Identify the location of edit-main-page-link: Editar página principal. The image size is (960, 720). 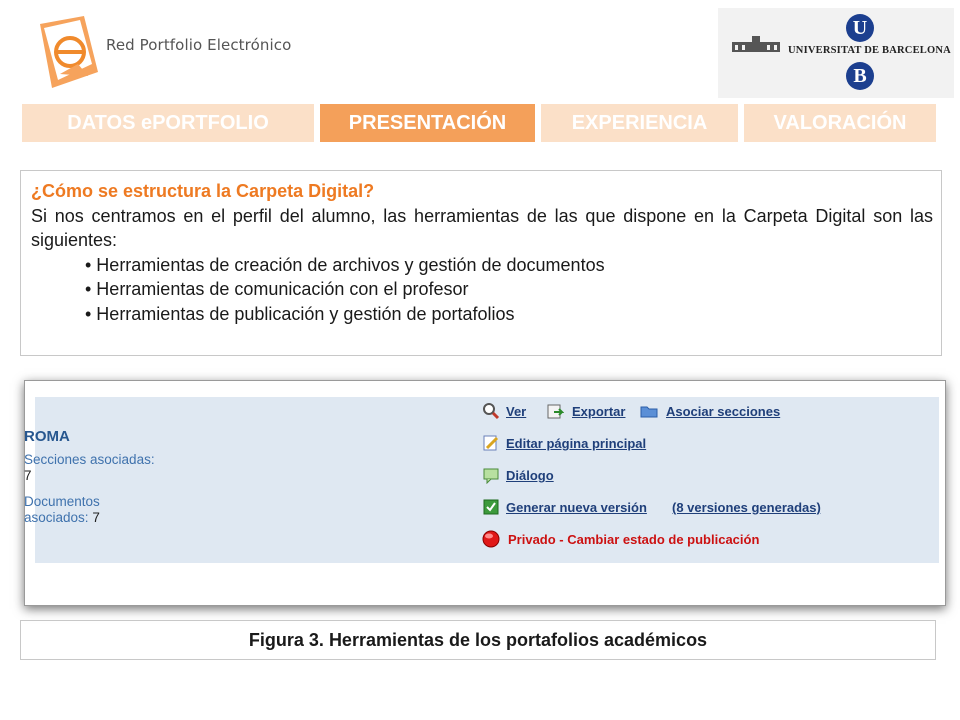
(576, 443).